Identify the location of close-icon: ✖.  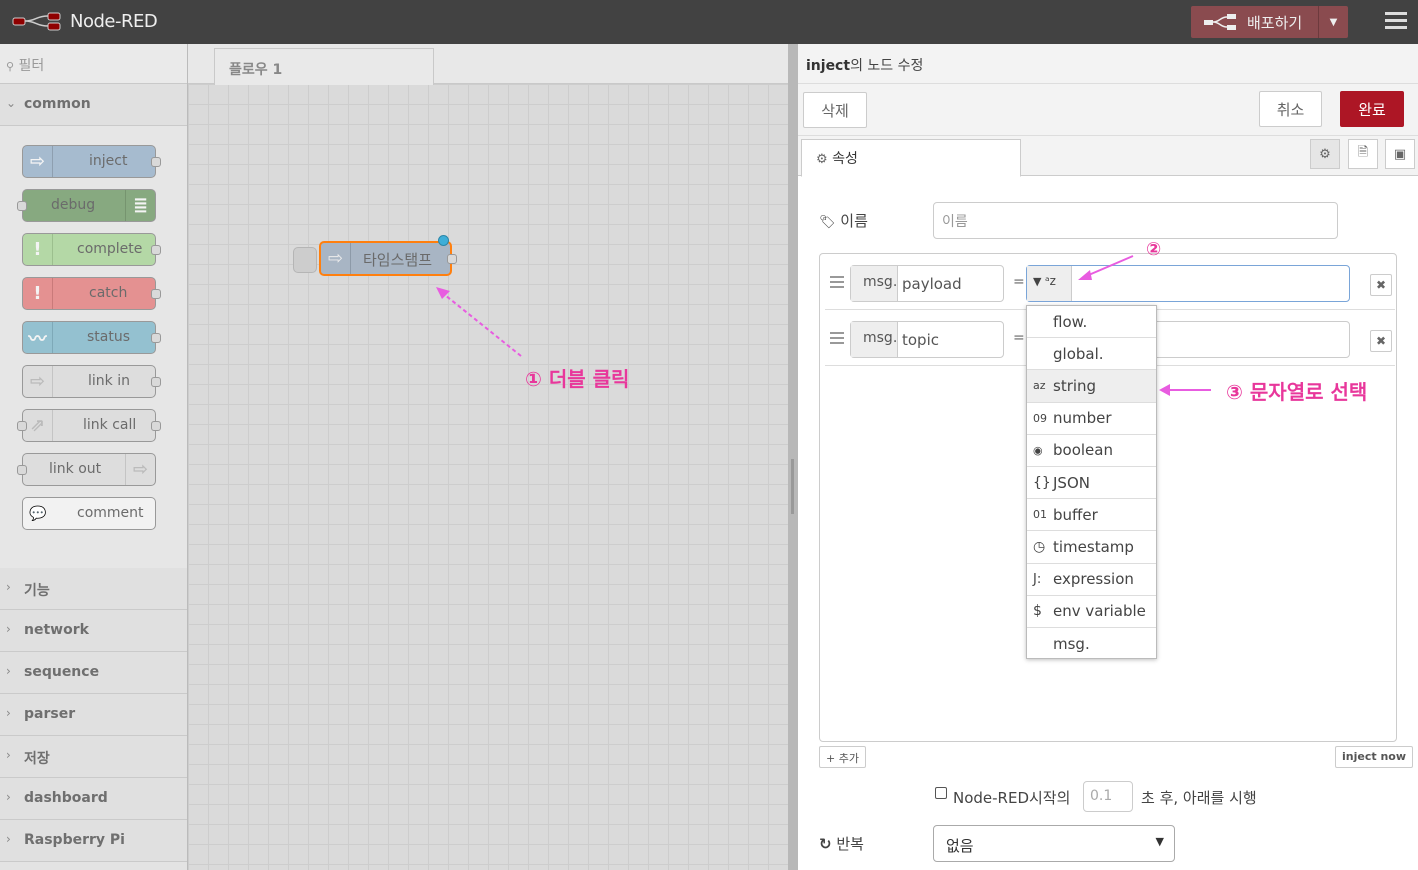
(1381, 341).